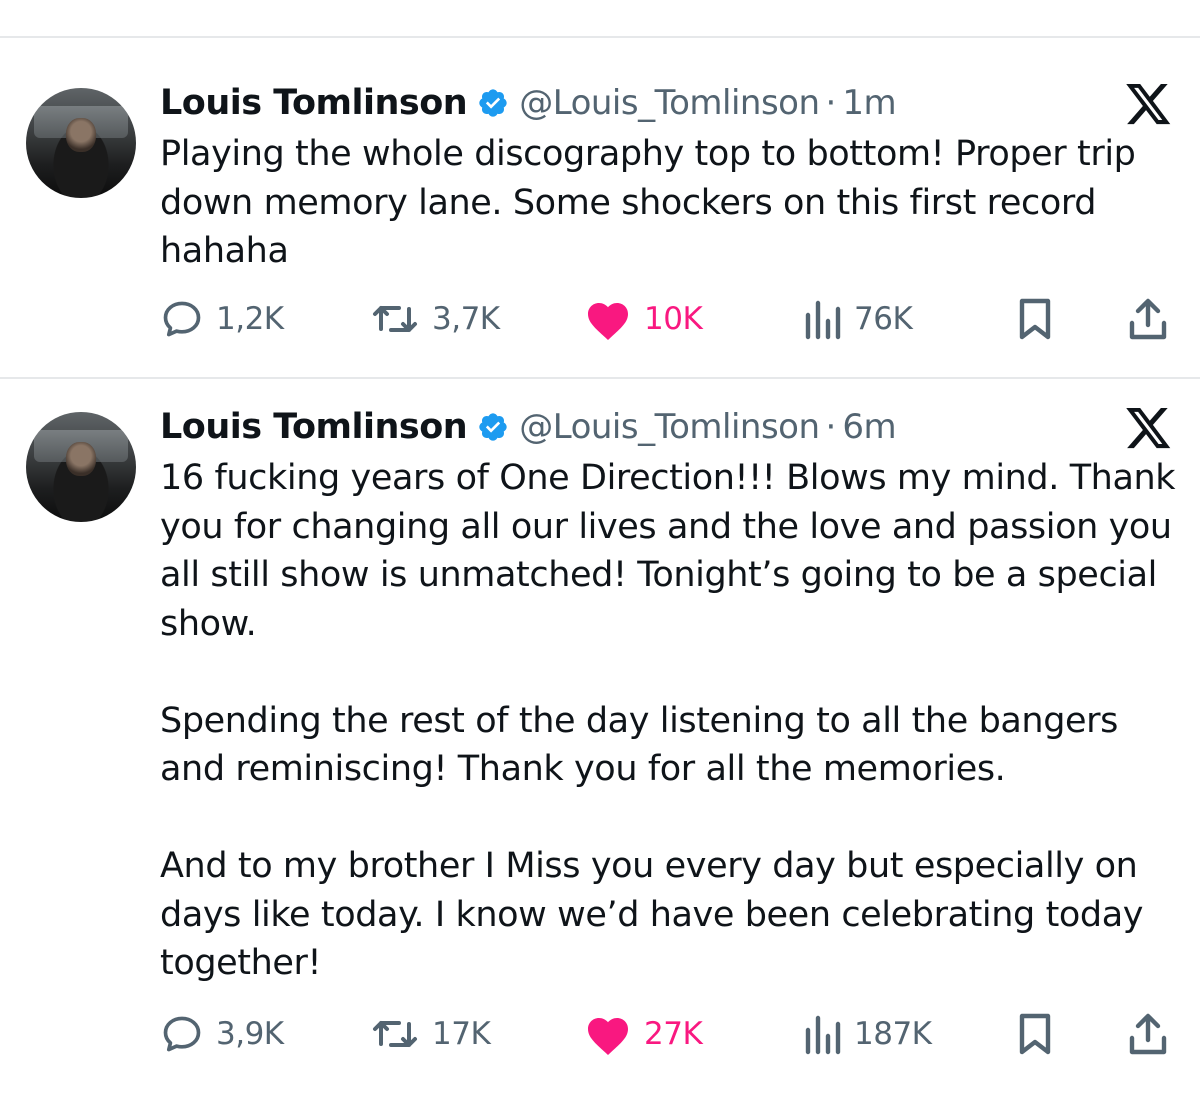 Image resolution: width=1200 pixels, height=1095 pixels. What do you see at coordinates (893, 1034) in the screenshot?
I see `views-count: 187K` at bounding box center [893, 1034].